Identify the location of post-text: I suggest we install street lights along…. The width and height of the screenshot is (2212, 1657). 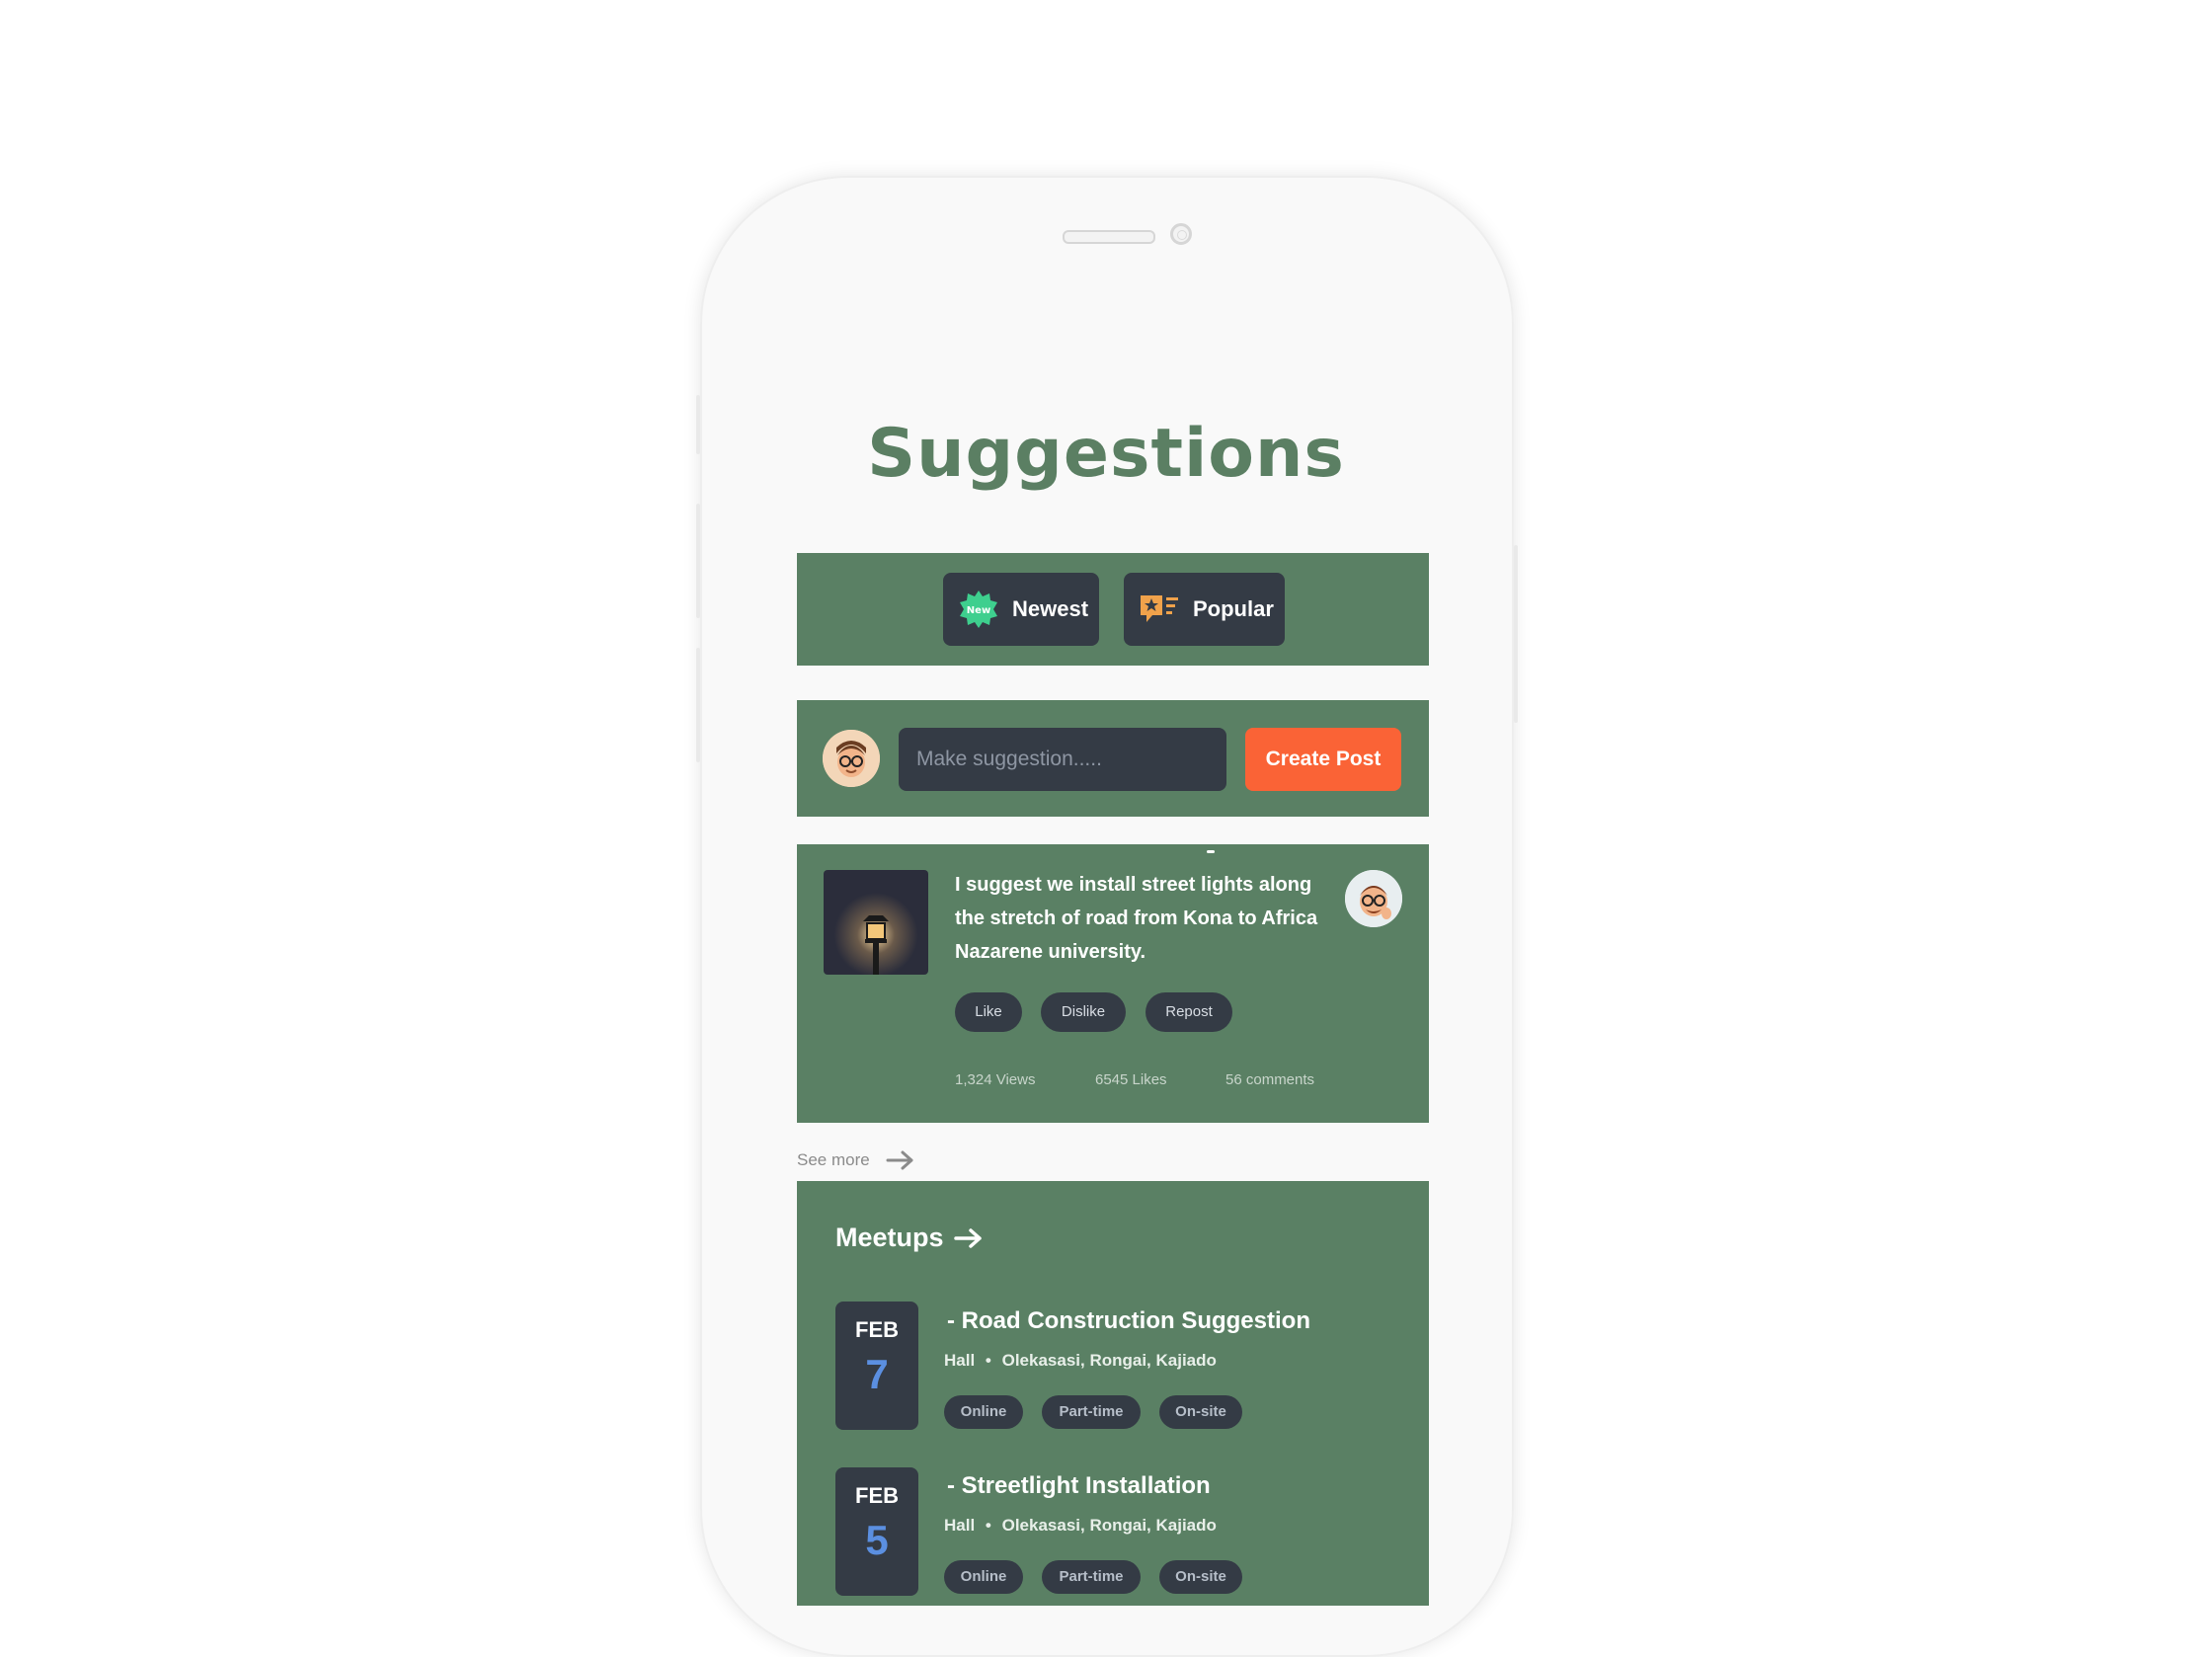
(1136, 918).